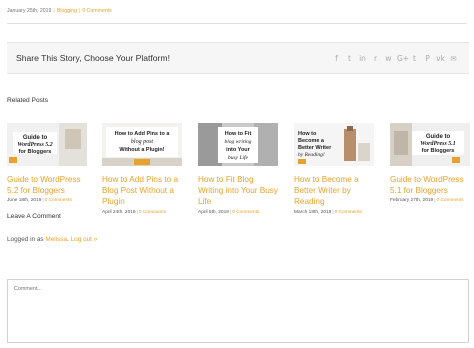 The height and width of the screenshot is (348, 474). What do you see at coordinates (336, 58) in the screenshot?
I see `facebook-icon: f` at bounding box center [336, 58].